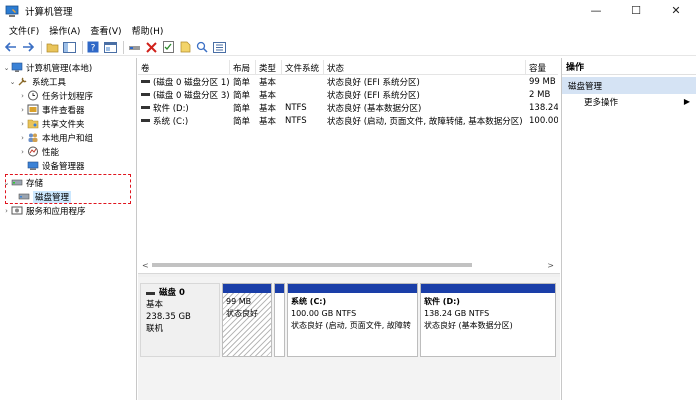  Describe the element at coordinates (148, 30) in the screenshot. I see `menu-help: 帮助(H)` at that location.